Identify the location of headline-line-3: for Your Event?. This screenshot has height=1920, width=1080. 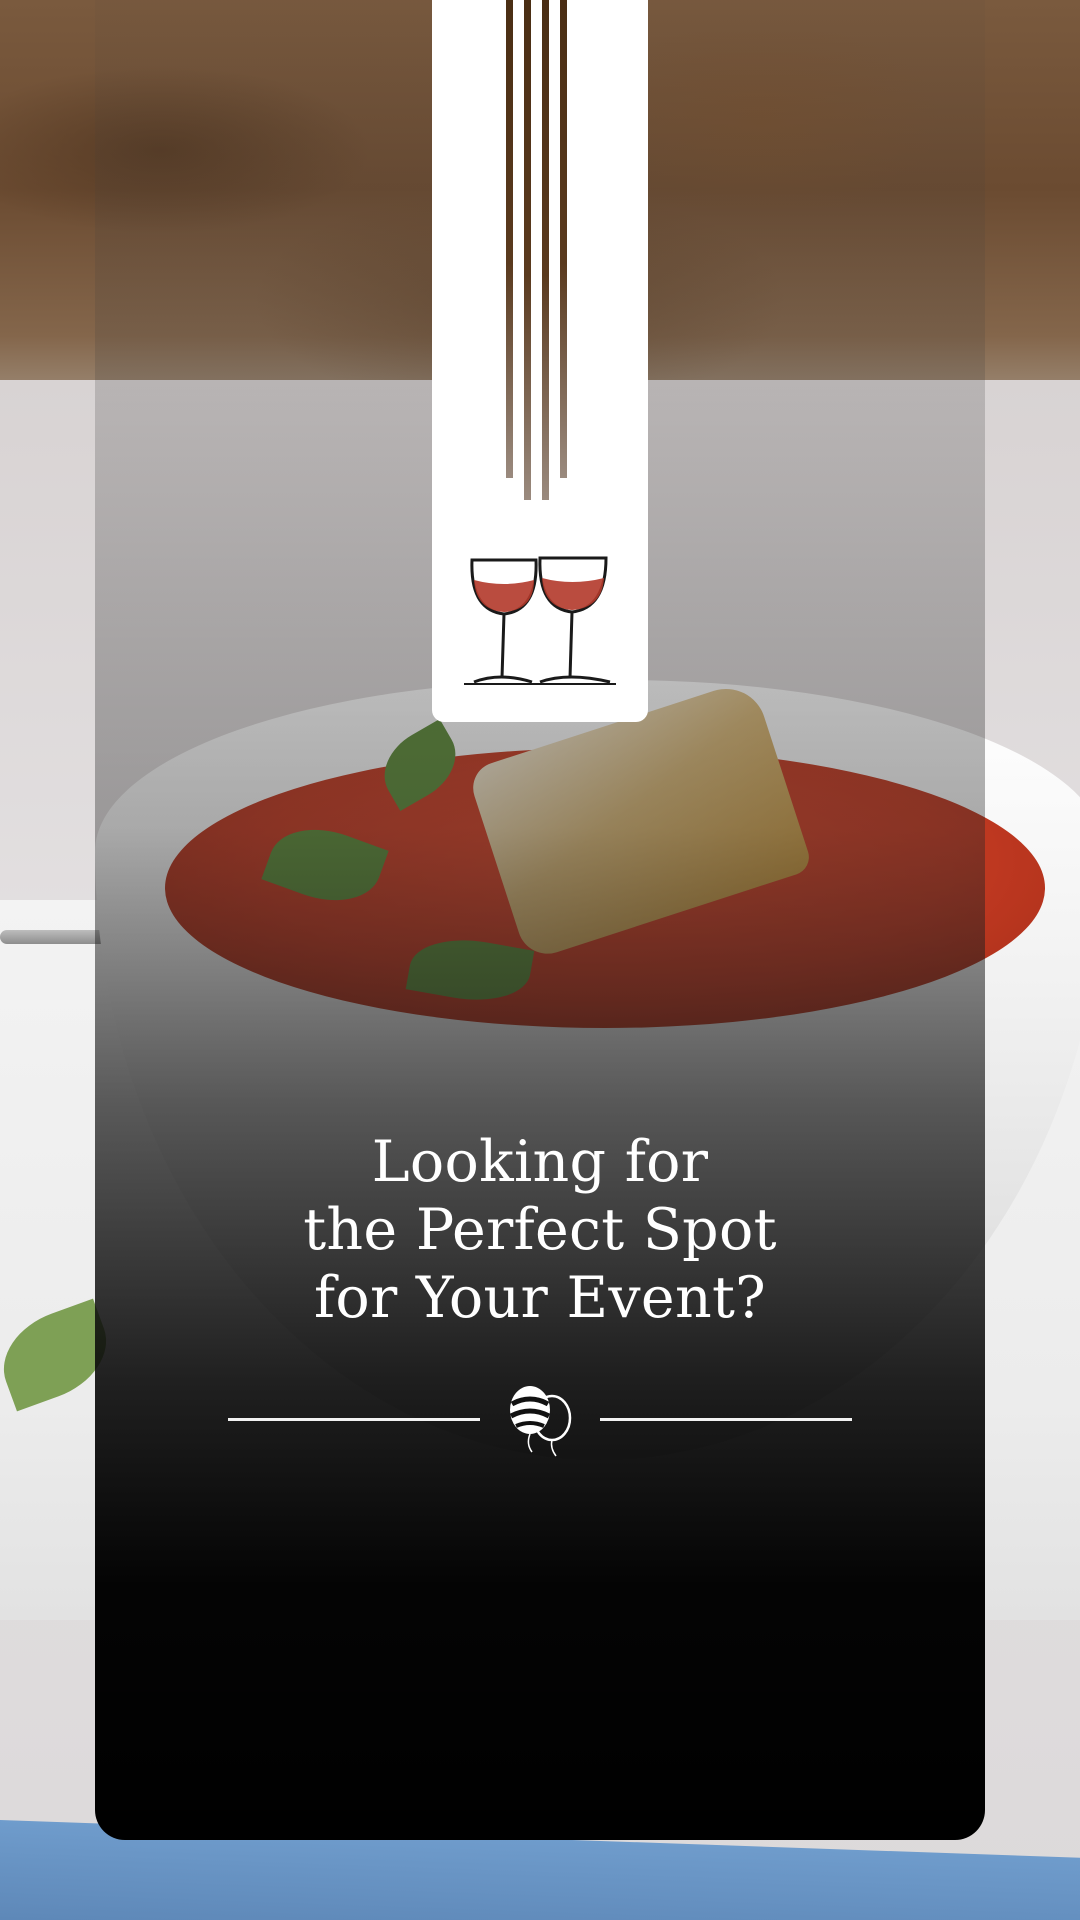
(540, 1298).